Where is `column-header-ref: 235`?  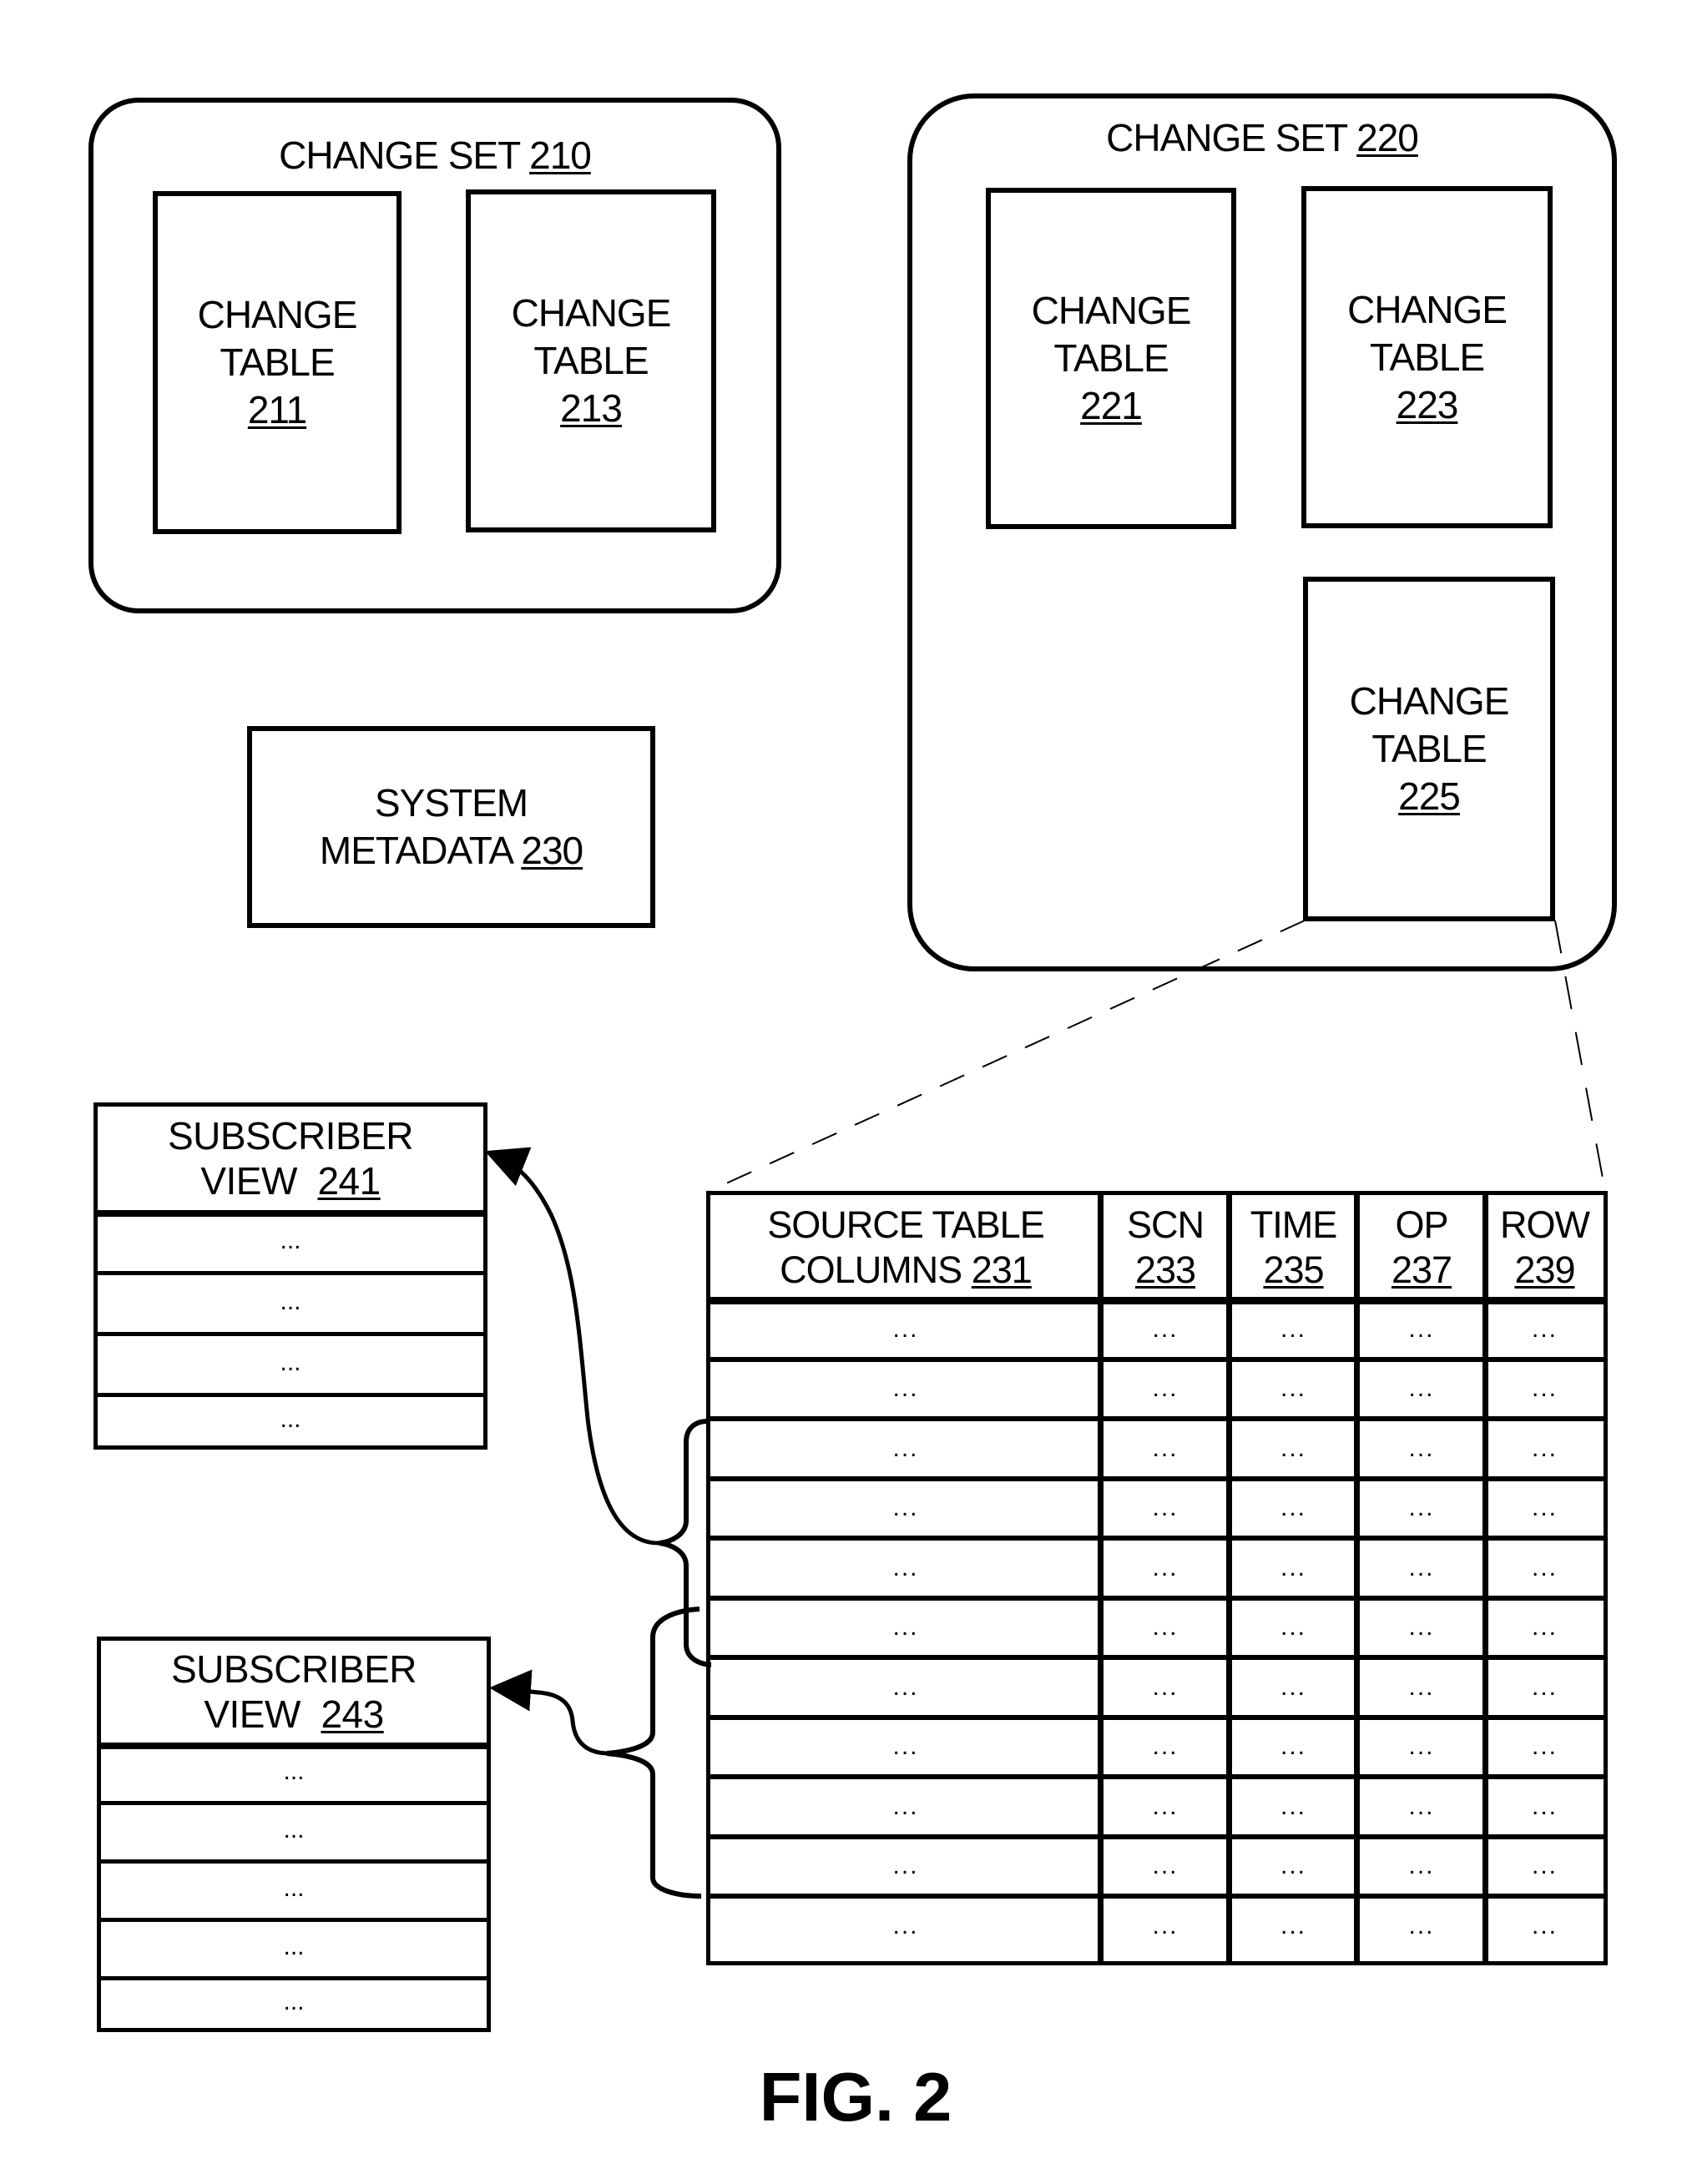
column-header-ref: 235 is located at coordinates (1293, 1269).